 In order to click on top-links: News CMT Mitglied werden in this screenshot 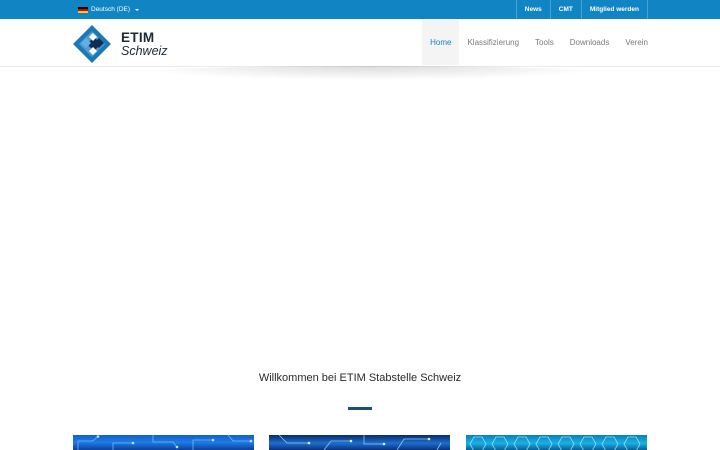, I will do `click(581, 9)`.